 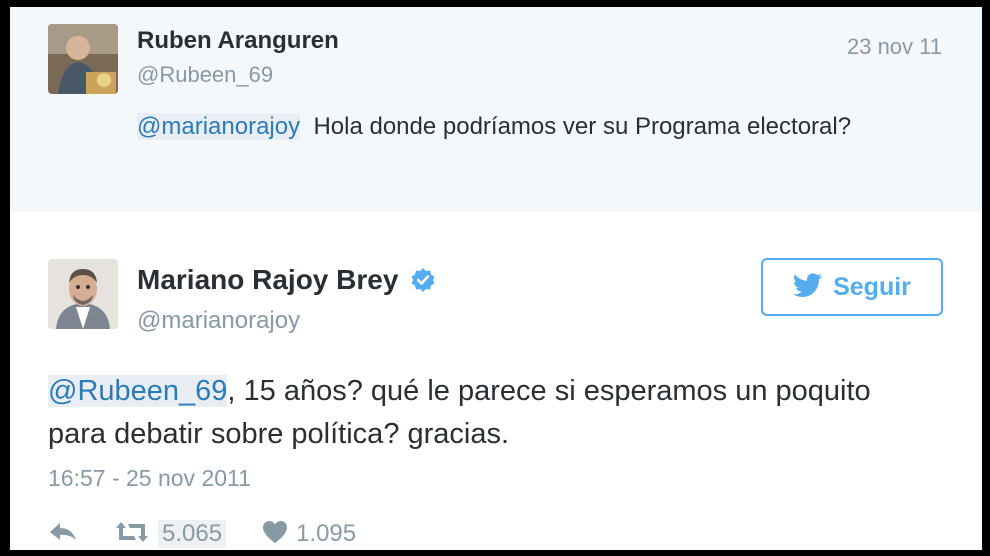 I want to click on retweet-button: 5.065, so click(x=170, y=534).